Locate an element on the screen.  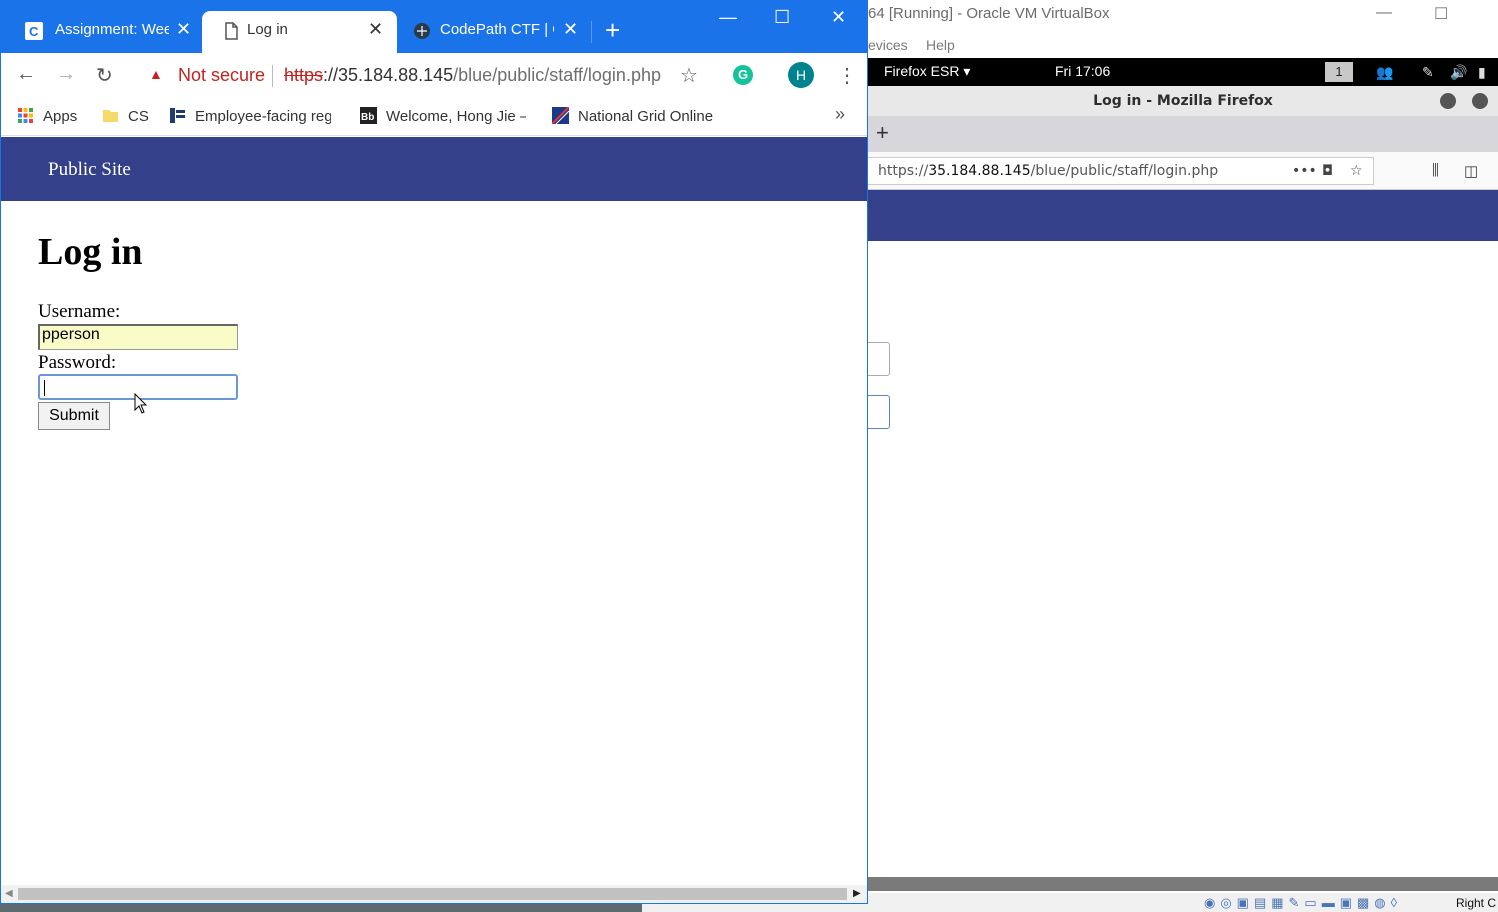
close-icon: ✕ is located at coordinates (838, 17).